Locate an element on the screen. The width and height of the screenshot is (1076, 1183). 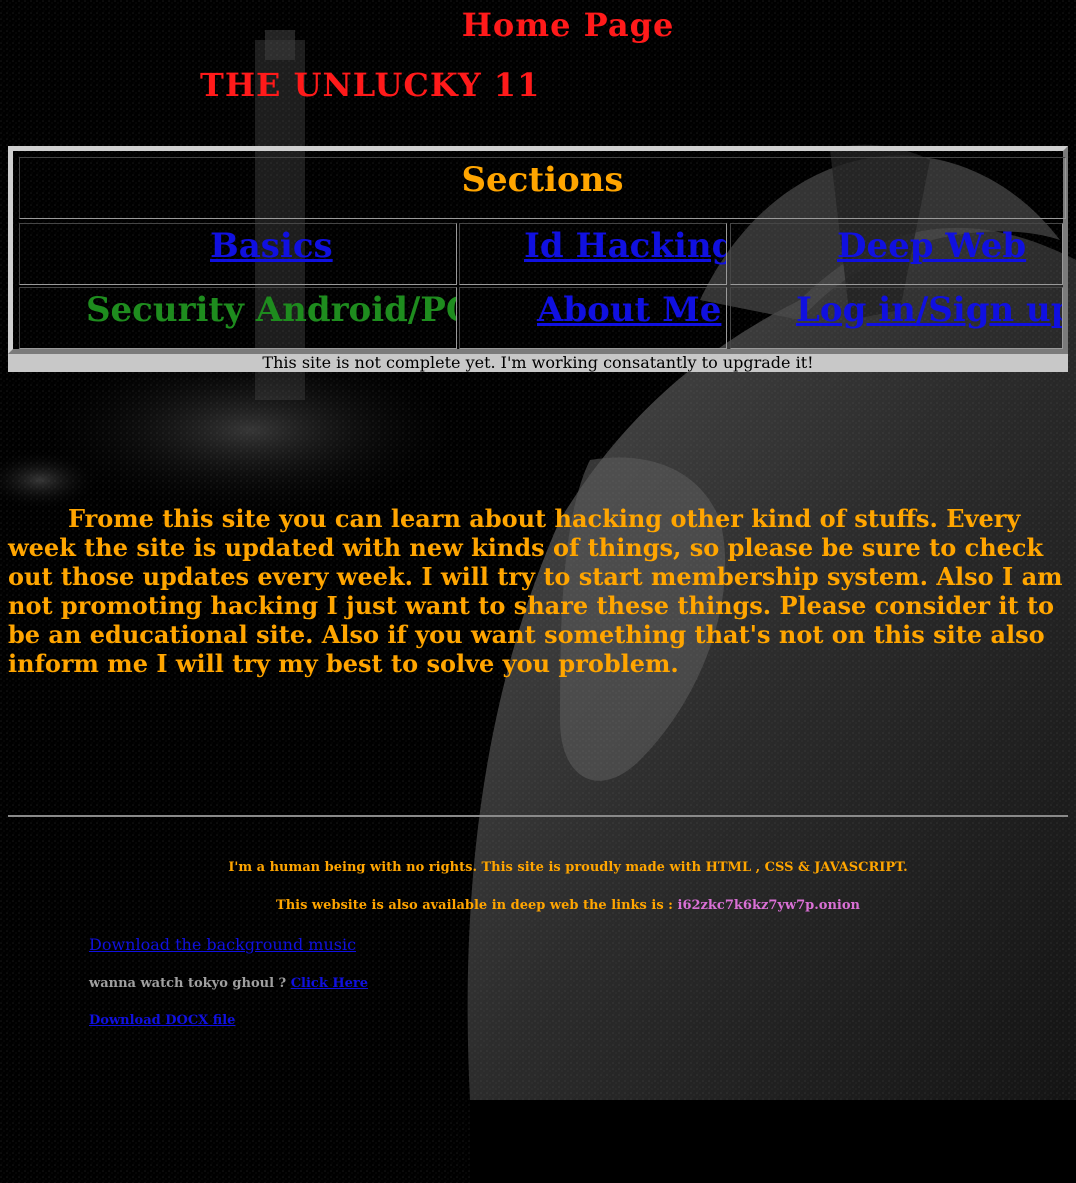
onion-address: i62zkc7k6kz7yw7p.onion is located at coordinates (768, 905).